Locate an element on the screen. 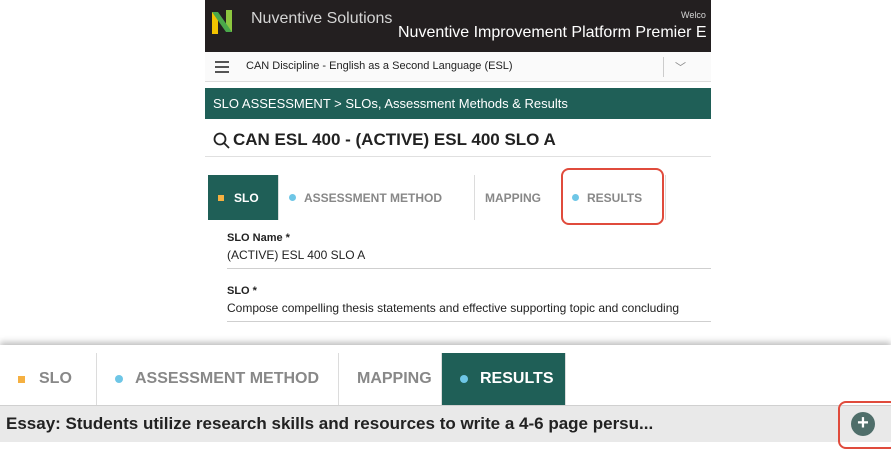 The image size is (891, 460). slo-label: SLO * is located at coordinates (242, 291).